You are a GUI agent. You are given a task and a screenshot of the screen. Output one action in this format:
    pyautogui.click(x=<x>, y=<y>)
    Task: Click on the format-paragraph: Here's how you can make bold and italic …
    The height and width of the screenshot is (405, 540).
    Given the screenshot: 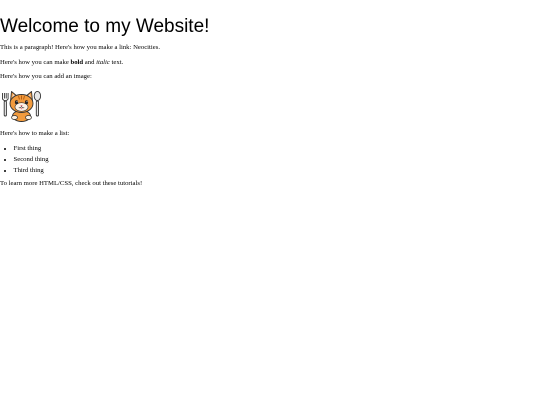 What is the action you would take?
    pyautogui.click(x=61, y=62)
    